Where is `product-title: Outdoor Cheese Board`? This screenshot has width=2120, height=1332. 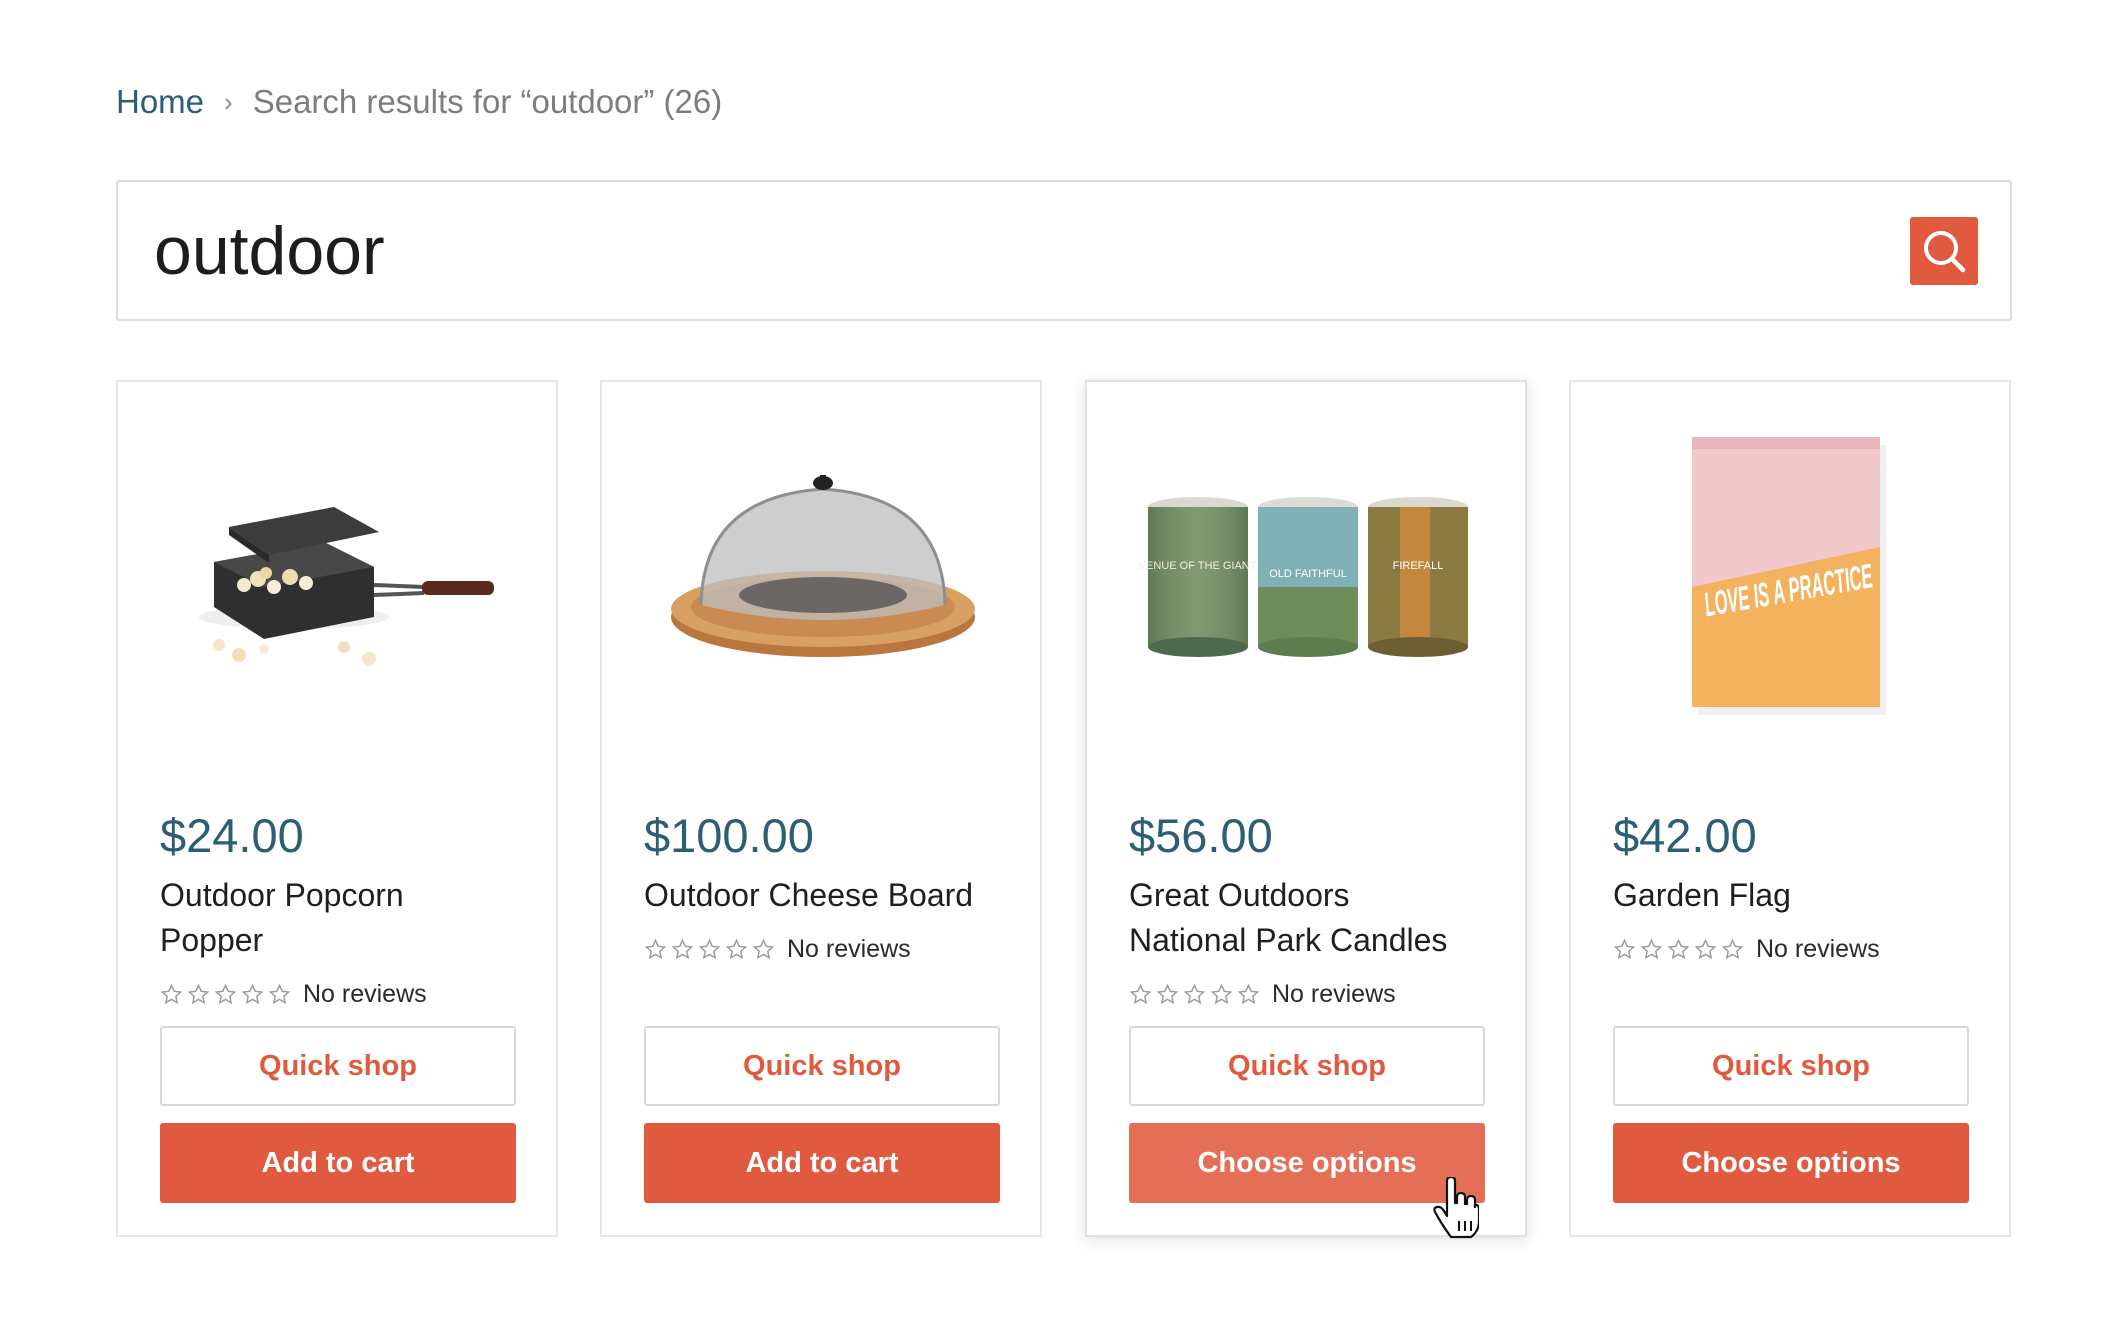
product-title: Outdoor Cheese Board is located at coordinates (821, 895).